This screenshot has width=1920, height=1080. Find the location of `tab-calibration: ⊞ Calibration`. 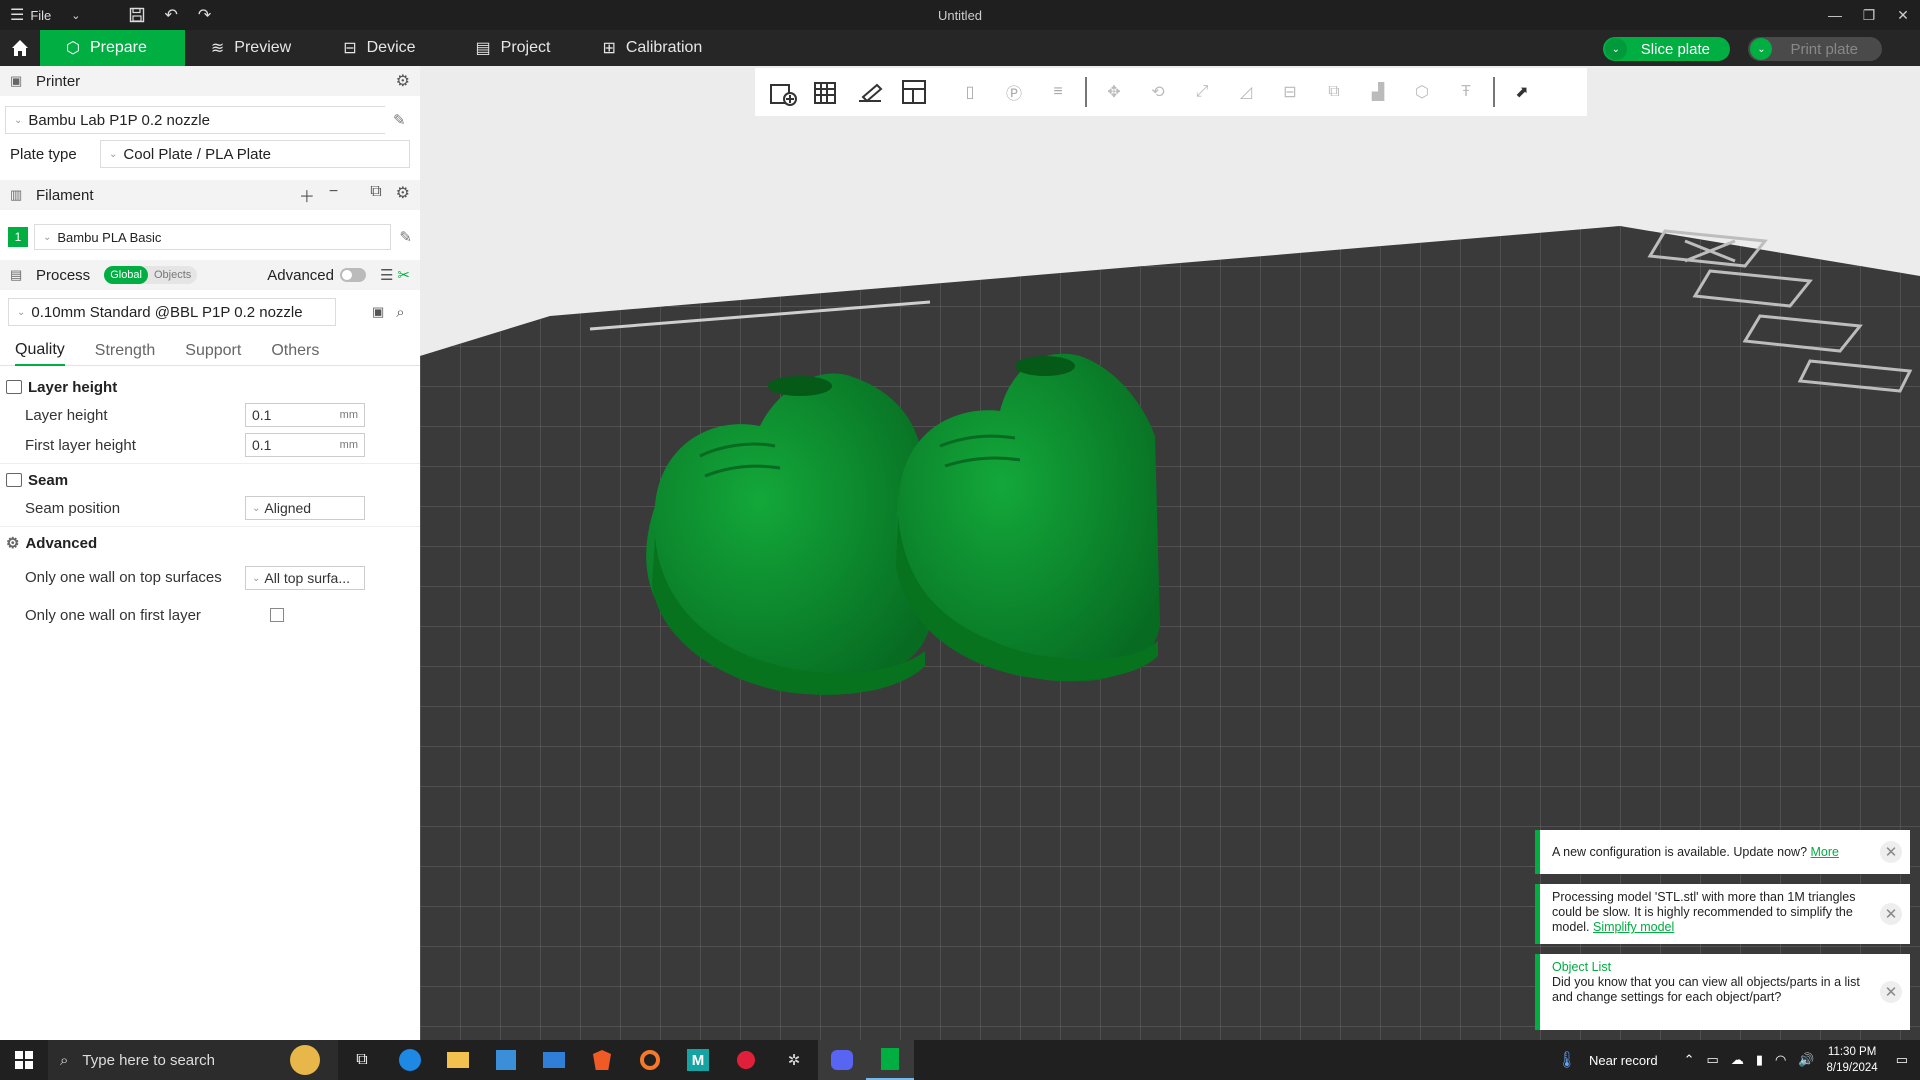

tab-calibration: ⊞ Calibration is located at coordinates (652, 48).